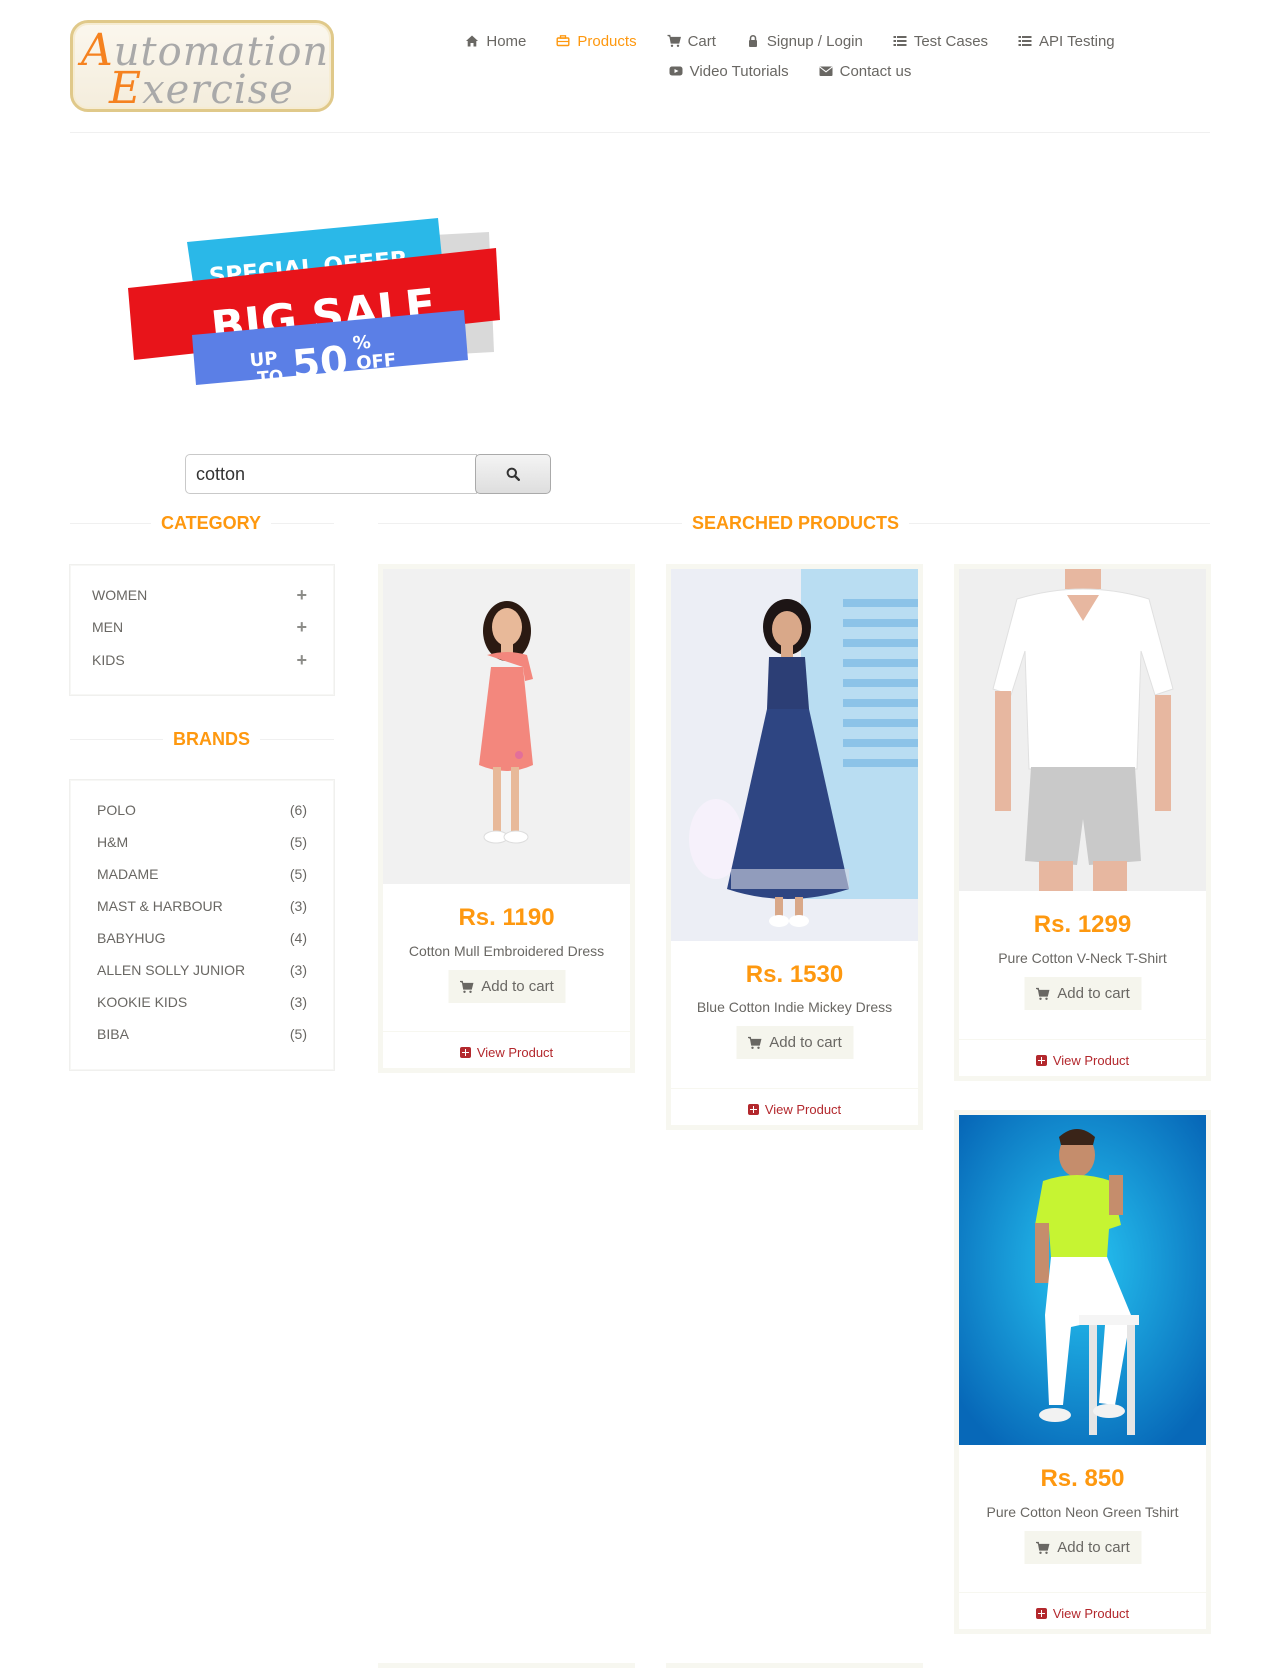  Describe the element at coordinates (794, 1007) in the screenshot. I see `product-name: Blue Cotton Indie Mickey Dress` at that location.